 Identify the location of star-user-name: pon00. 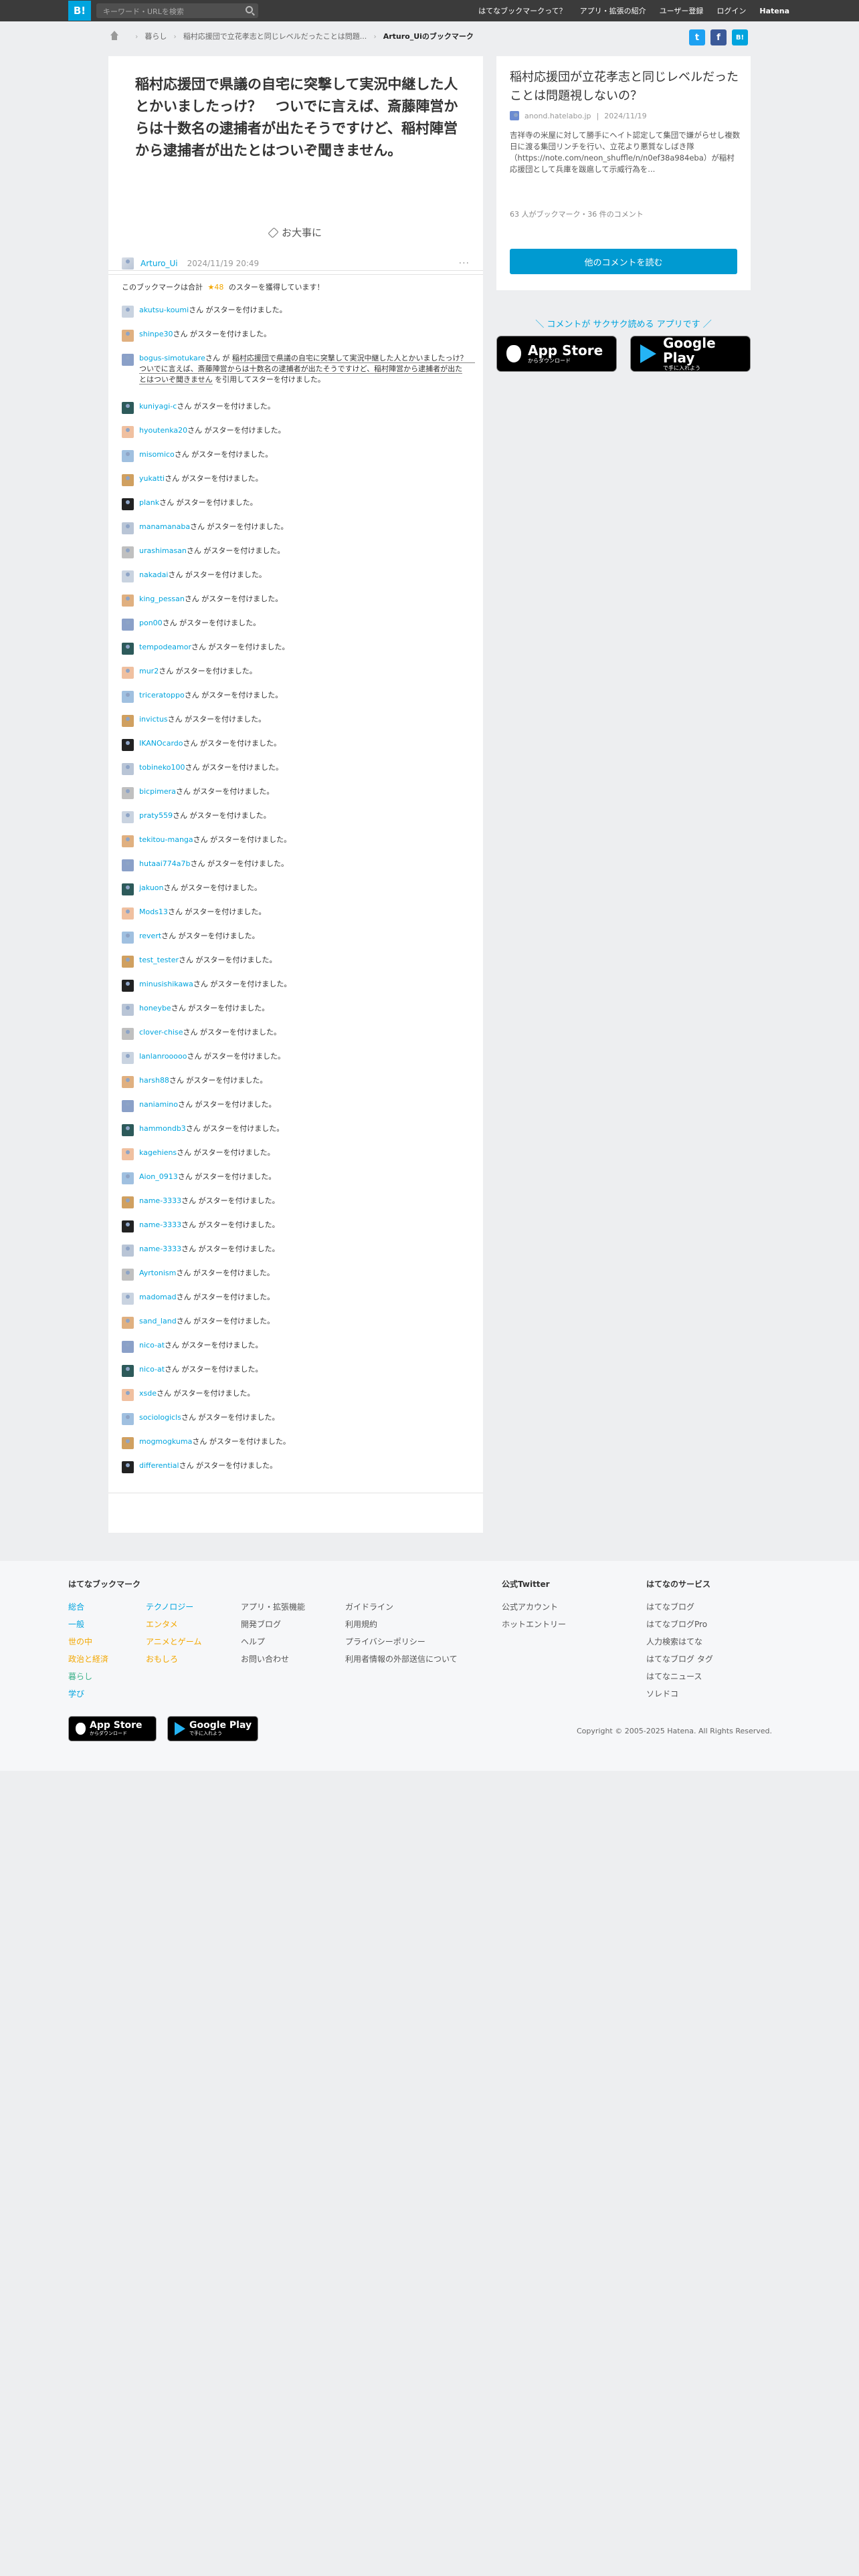
(151, 623).